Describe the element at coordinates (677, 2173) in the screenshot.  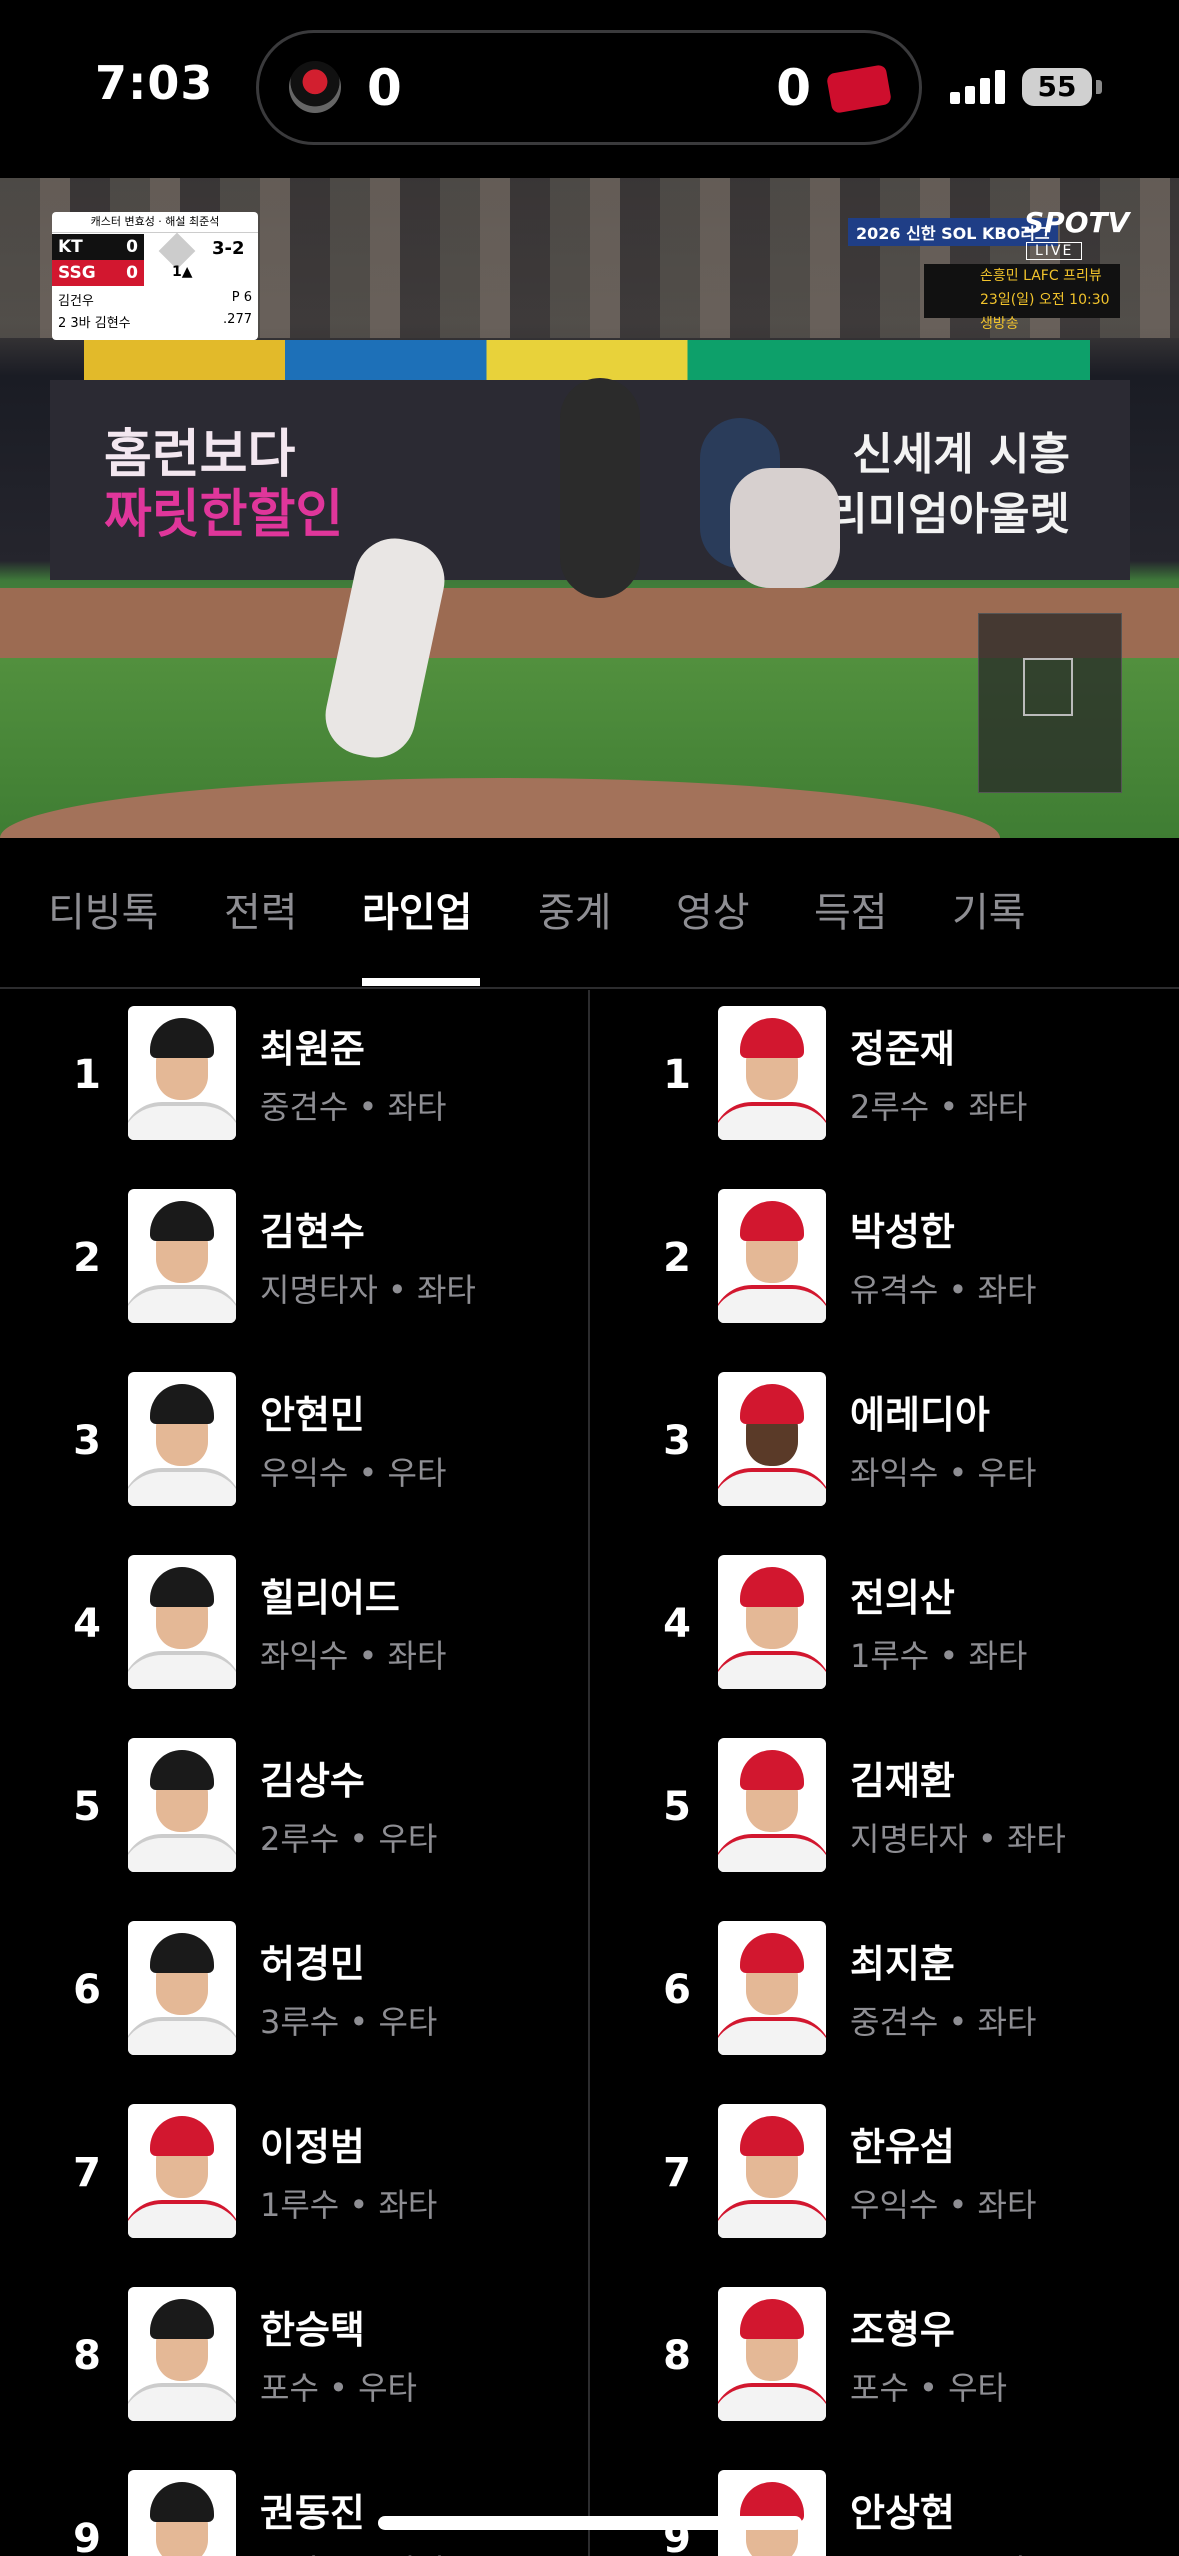
I see `batting-order: 7` at that location.